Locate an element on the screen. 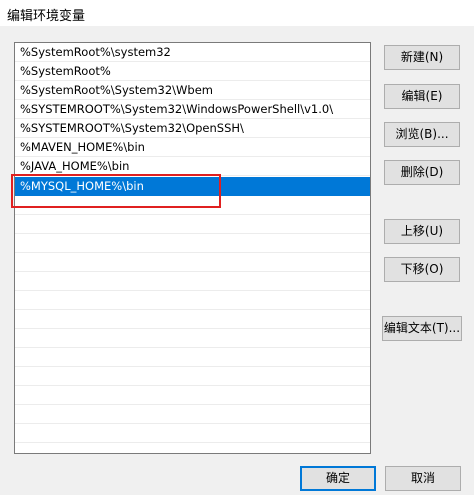 This screenshot has height=495, width=474. edit-button: 编辑(E) is located at coordinates (422, 96).